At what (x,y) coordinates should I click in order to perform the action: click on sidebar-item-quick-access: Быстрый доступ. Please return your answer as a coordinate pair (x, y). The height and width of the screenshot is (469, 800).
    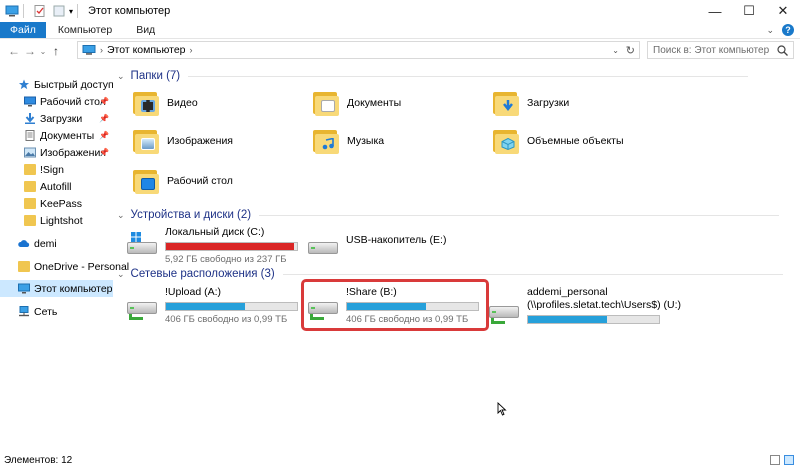
    Looking at the image, I should click on (57, 84).